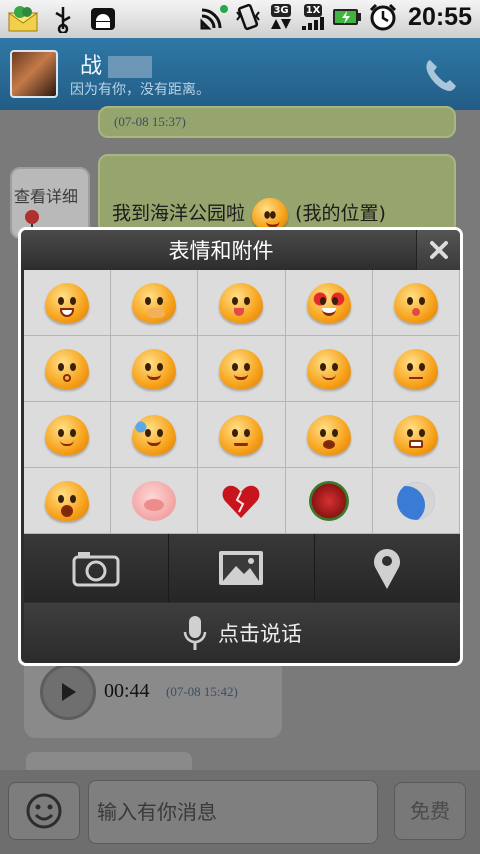 The image size is (480, 854). Describe the element at coordinates (214, 17) in the screenshot. I see `wifi-signal-icon` at that location.